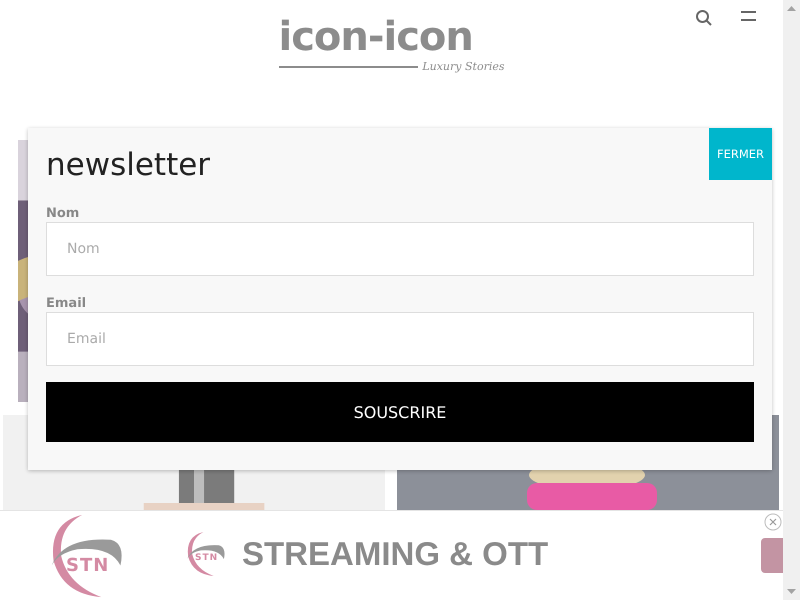 The height and width of the screenshot is (600, 800). Describe the element at coordinates (704, 18) in the screenshot. I see `search-icon` at that location.